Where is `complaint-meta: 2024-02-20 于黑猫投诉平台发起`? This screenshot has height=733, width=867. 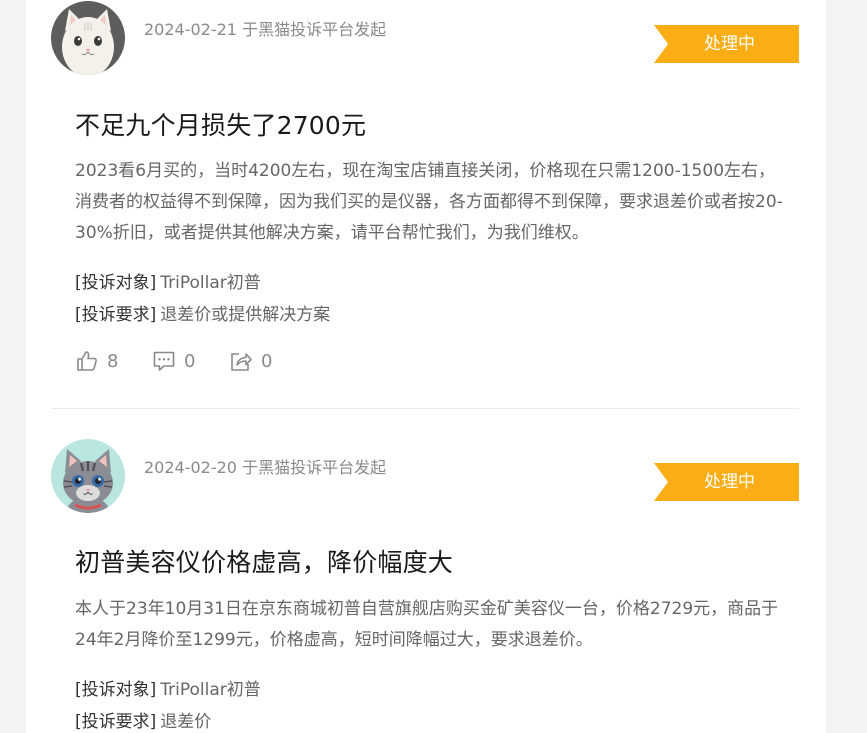
complaint-meta: 2024-02-20 于黑猫投诉平台发起 is located at coordinates (265, 467).